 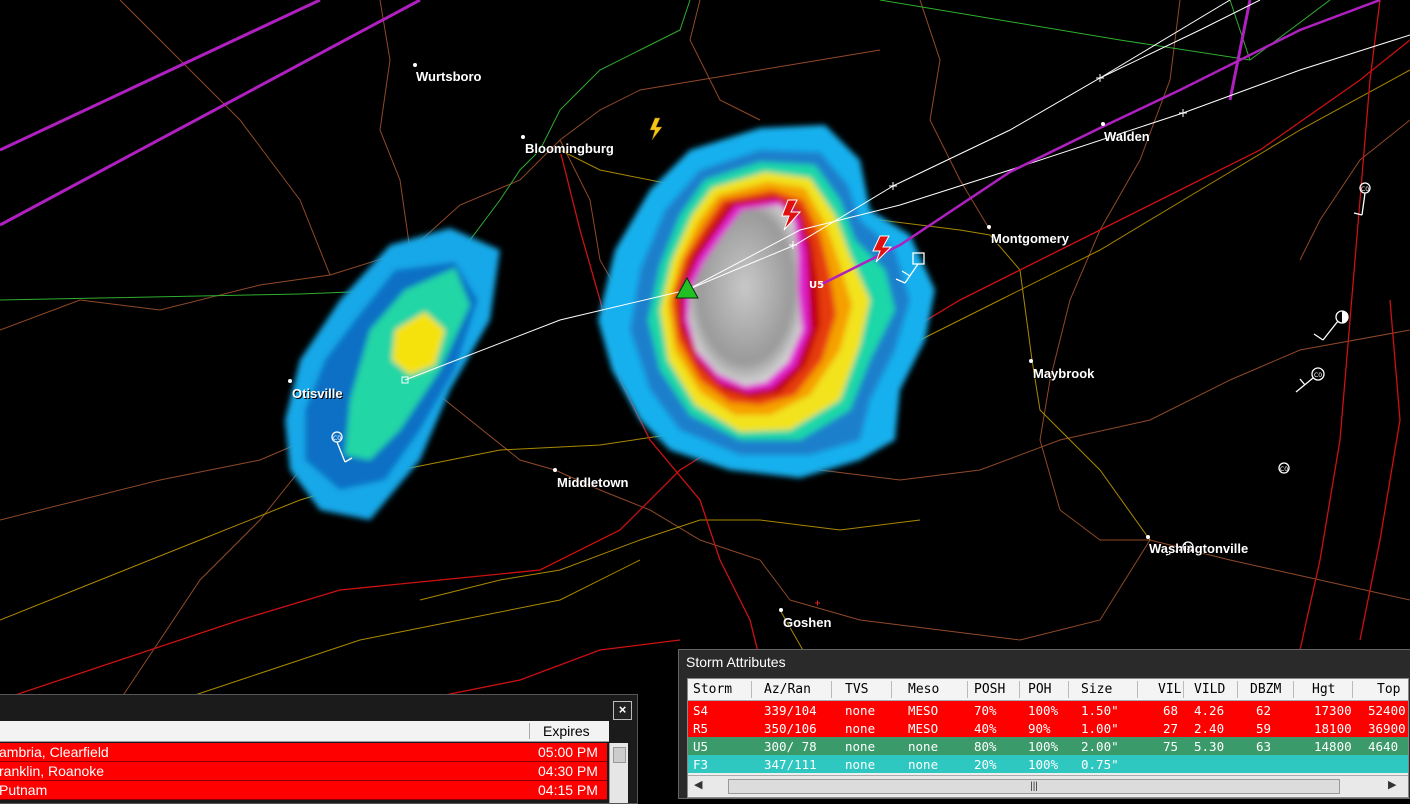 What do you see at coordinates (303, 752) in the screenshot?
I see `warning-row: ambria, Clearfield 05:00 PM` at bounding box center [303, 752].